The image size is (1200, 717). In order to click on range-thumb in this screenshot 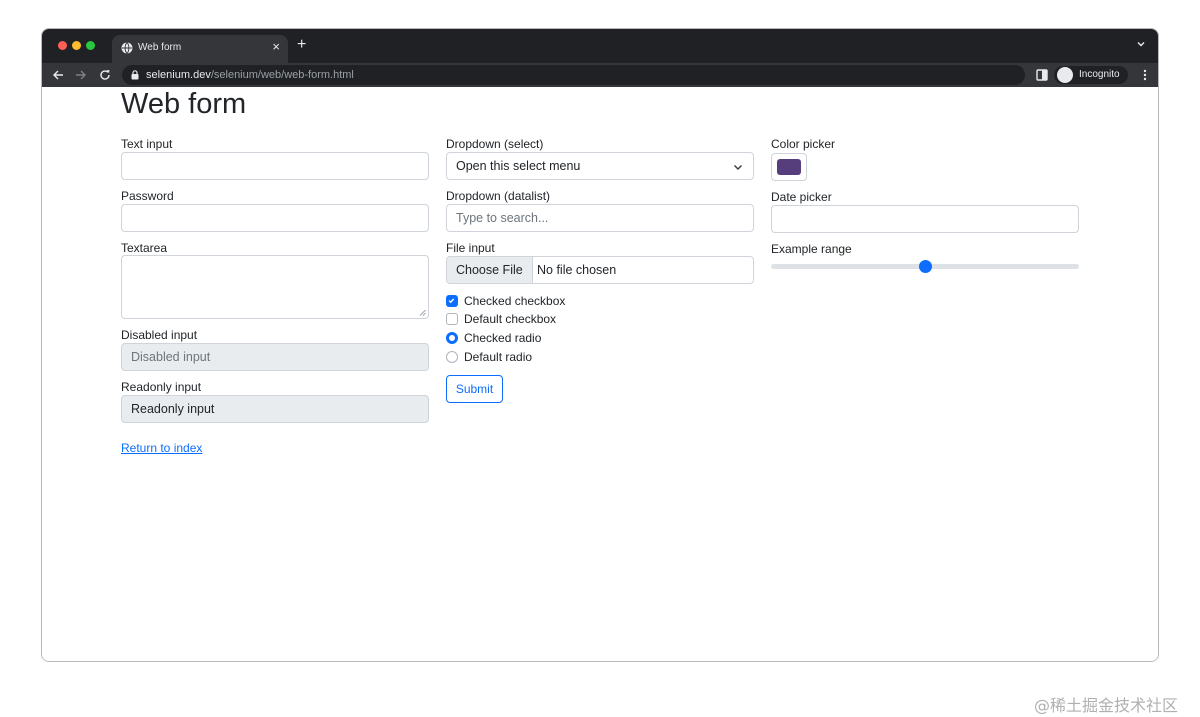, I will do `click(925, 266)`.